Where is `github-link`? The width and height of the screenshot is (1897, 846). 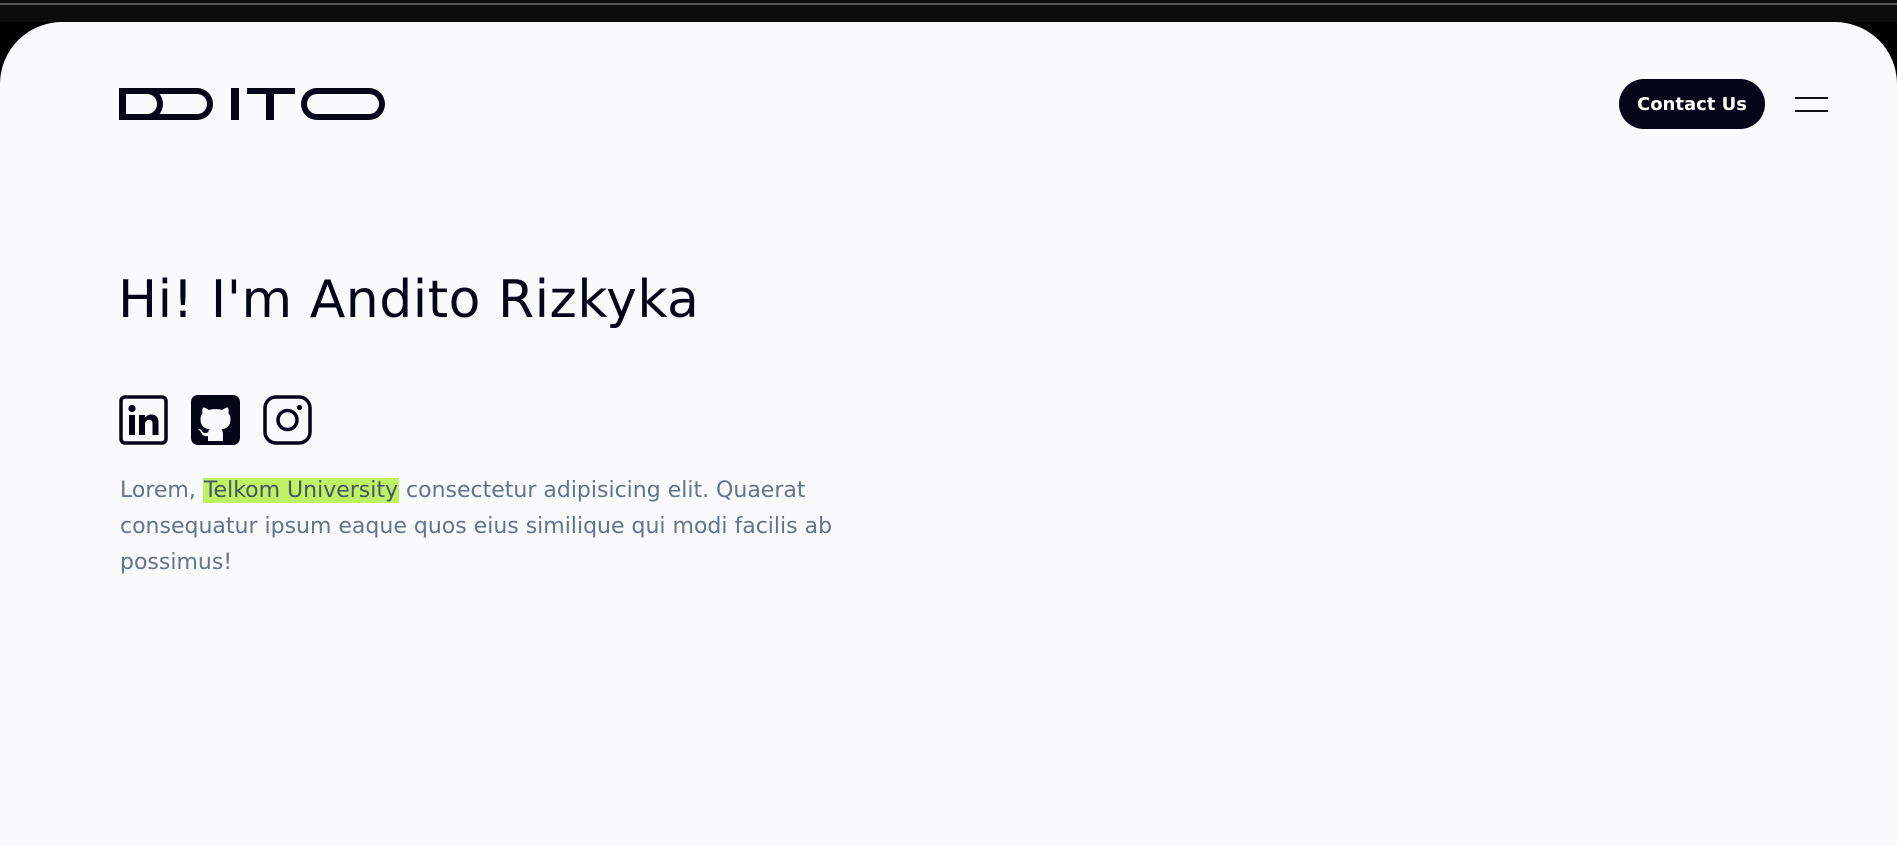 github-link is located at coordinates (215, 420).